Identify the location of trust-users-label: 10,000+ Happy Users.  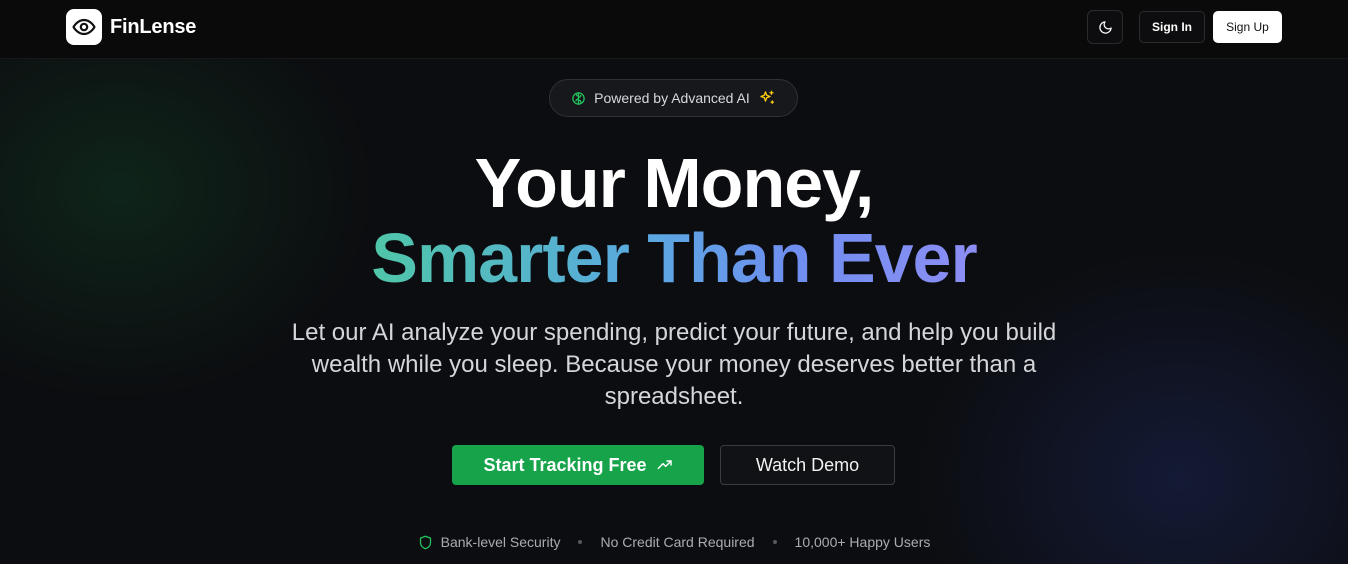
(862, 542).